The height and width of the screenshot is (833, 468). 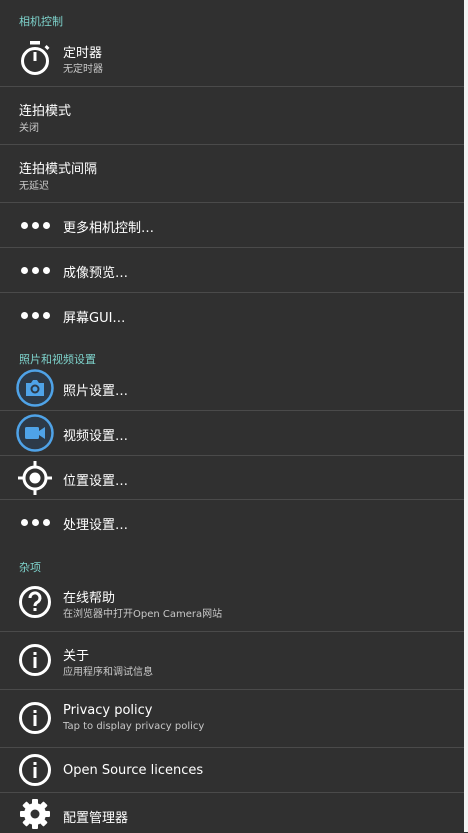 What do you see at coordinates (35, 433) in the screenshot?
I see `videocam-icon` at bounding box center [35, 433].